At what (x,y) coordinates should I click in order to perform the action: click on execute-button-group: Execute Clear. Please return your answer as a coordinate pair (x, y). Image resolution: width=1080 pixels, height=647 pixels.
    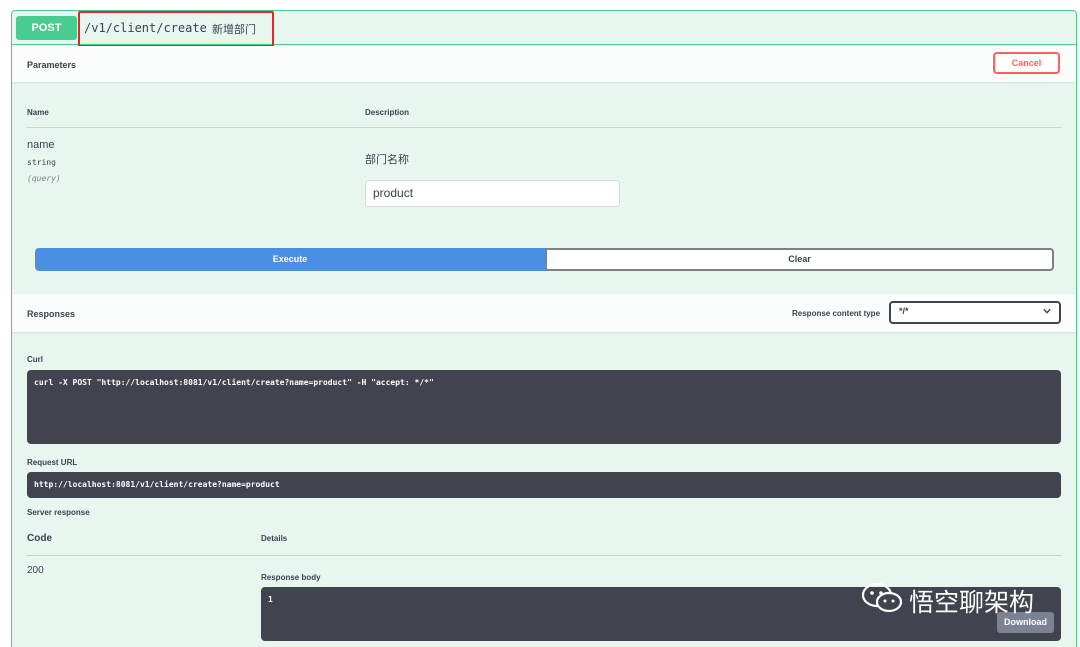
    Looking at the image, I should click on (544, 259).